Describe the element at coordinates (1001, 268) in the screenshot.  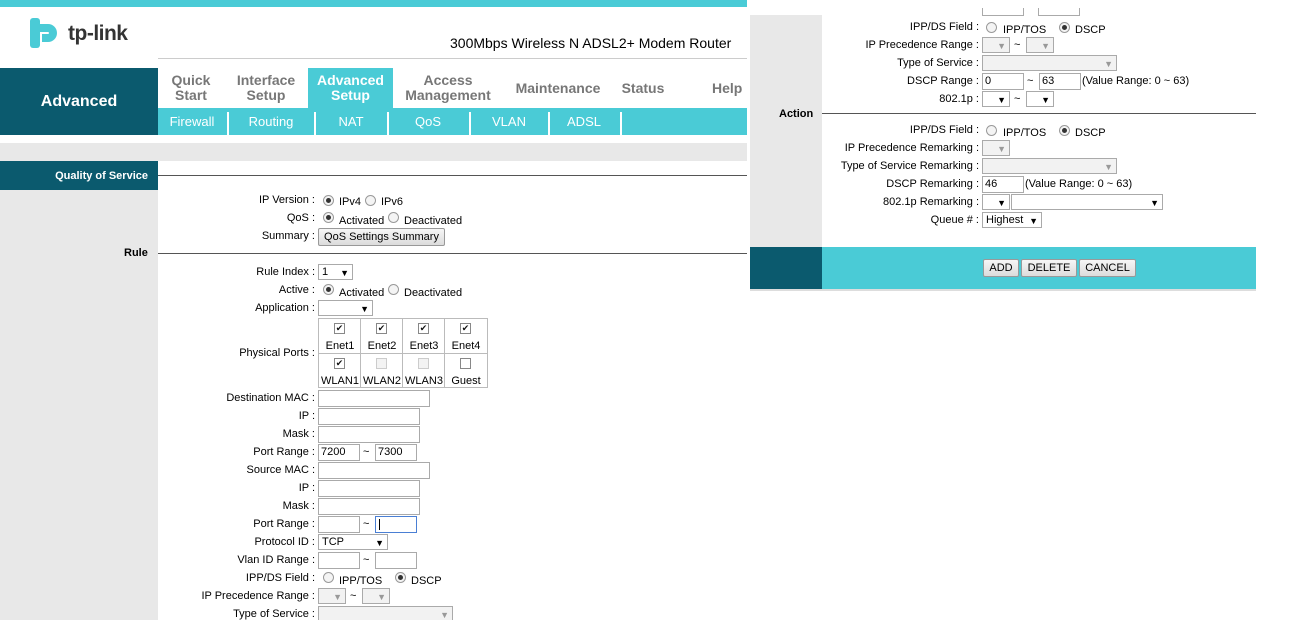
I see `add-button: ADD` at that location.